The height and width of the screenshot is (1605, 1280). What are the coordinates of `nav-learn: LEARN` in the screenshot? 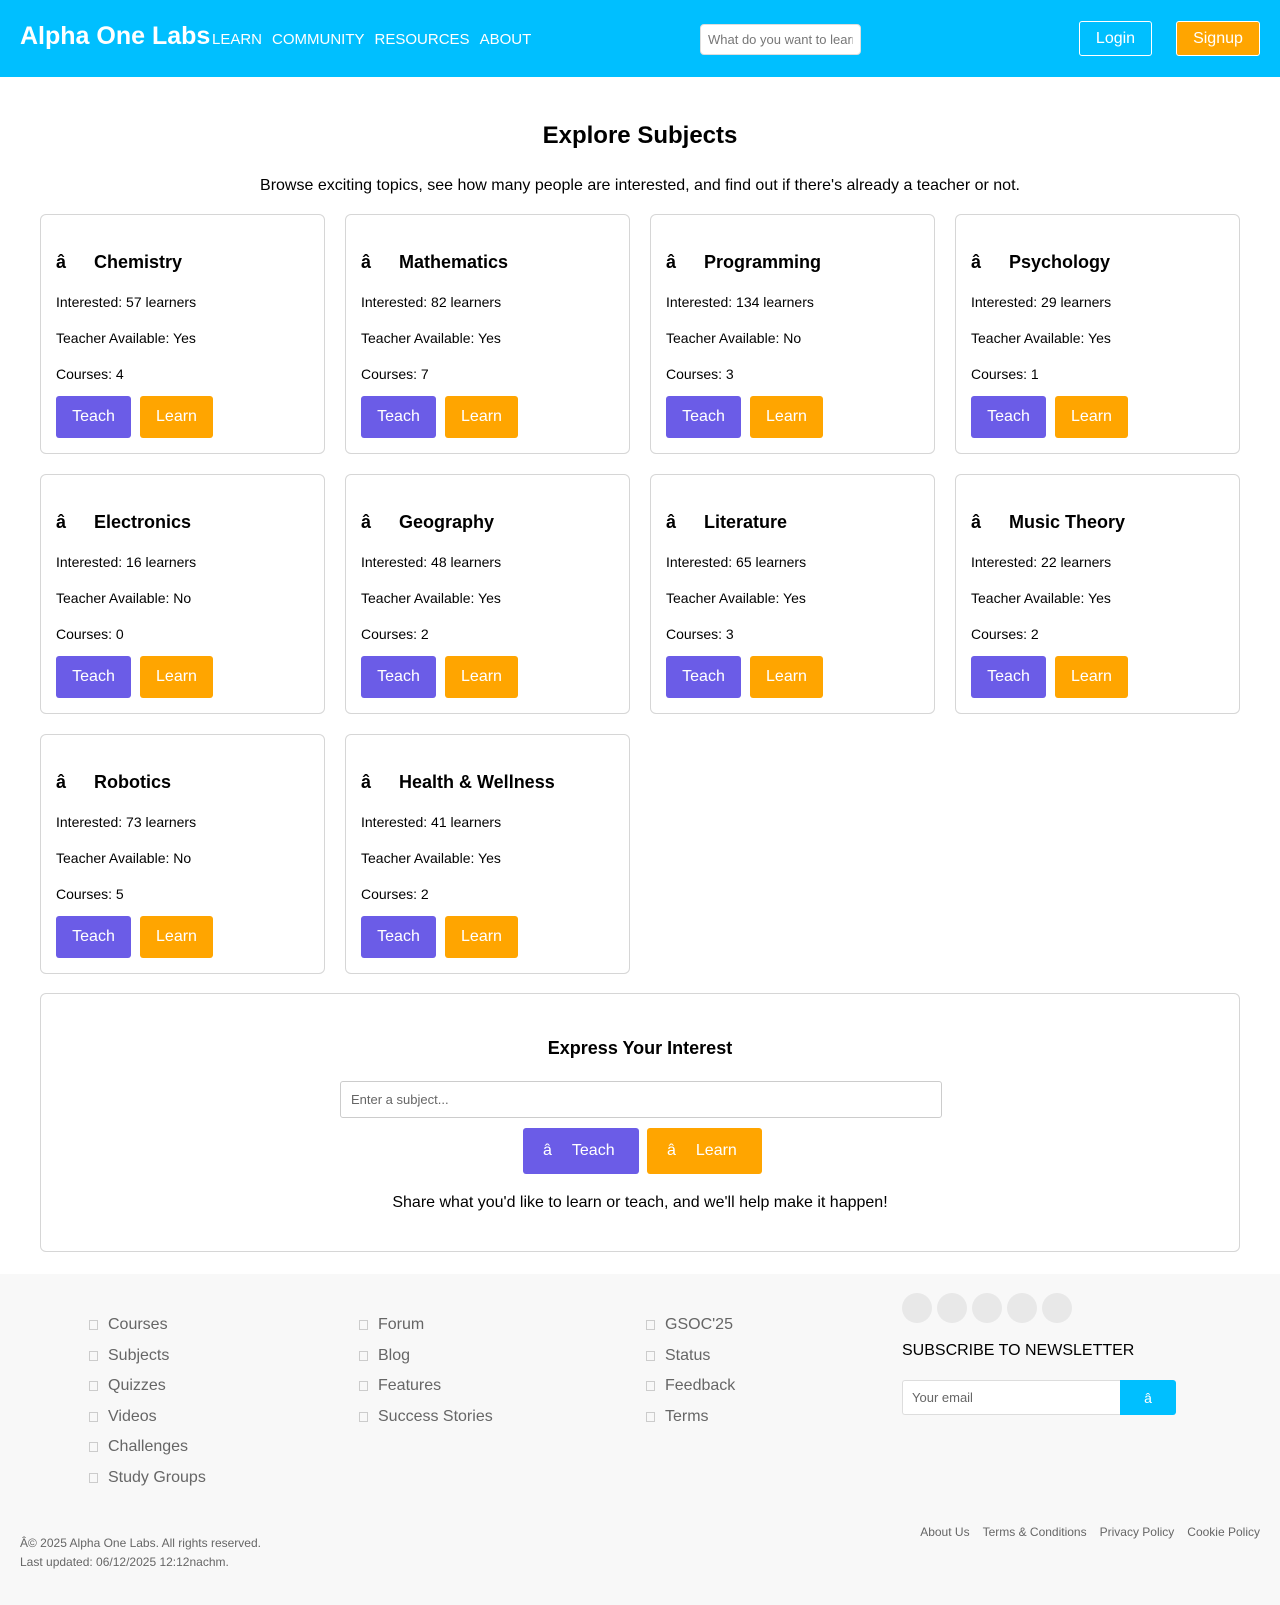 It's located at (237, 39).